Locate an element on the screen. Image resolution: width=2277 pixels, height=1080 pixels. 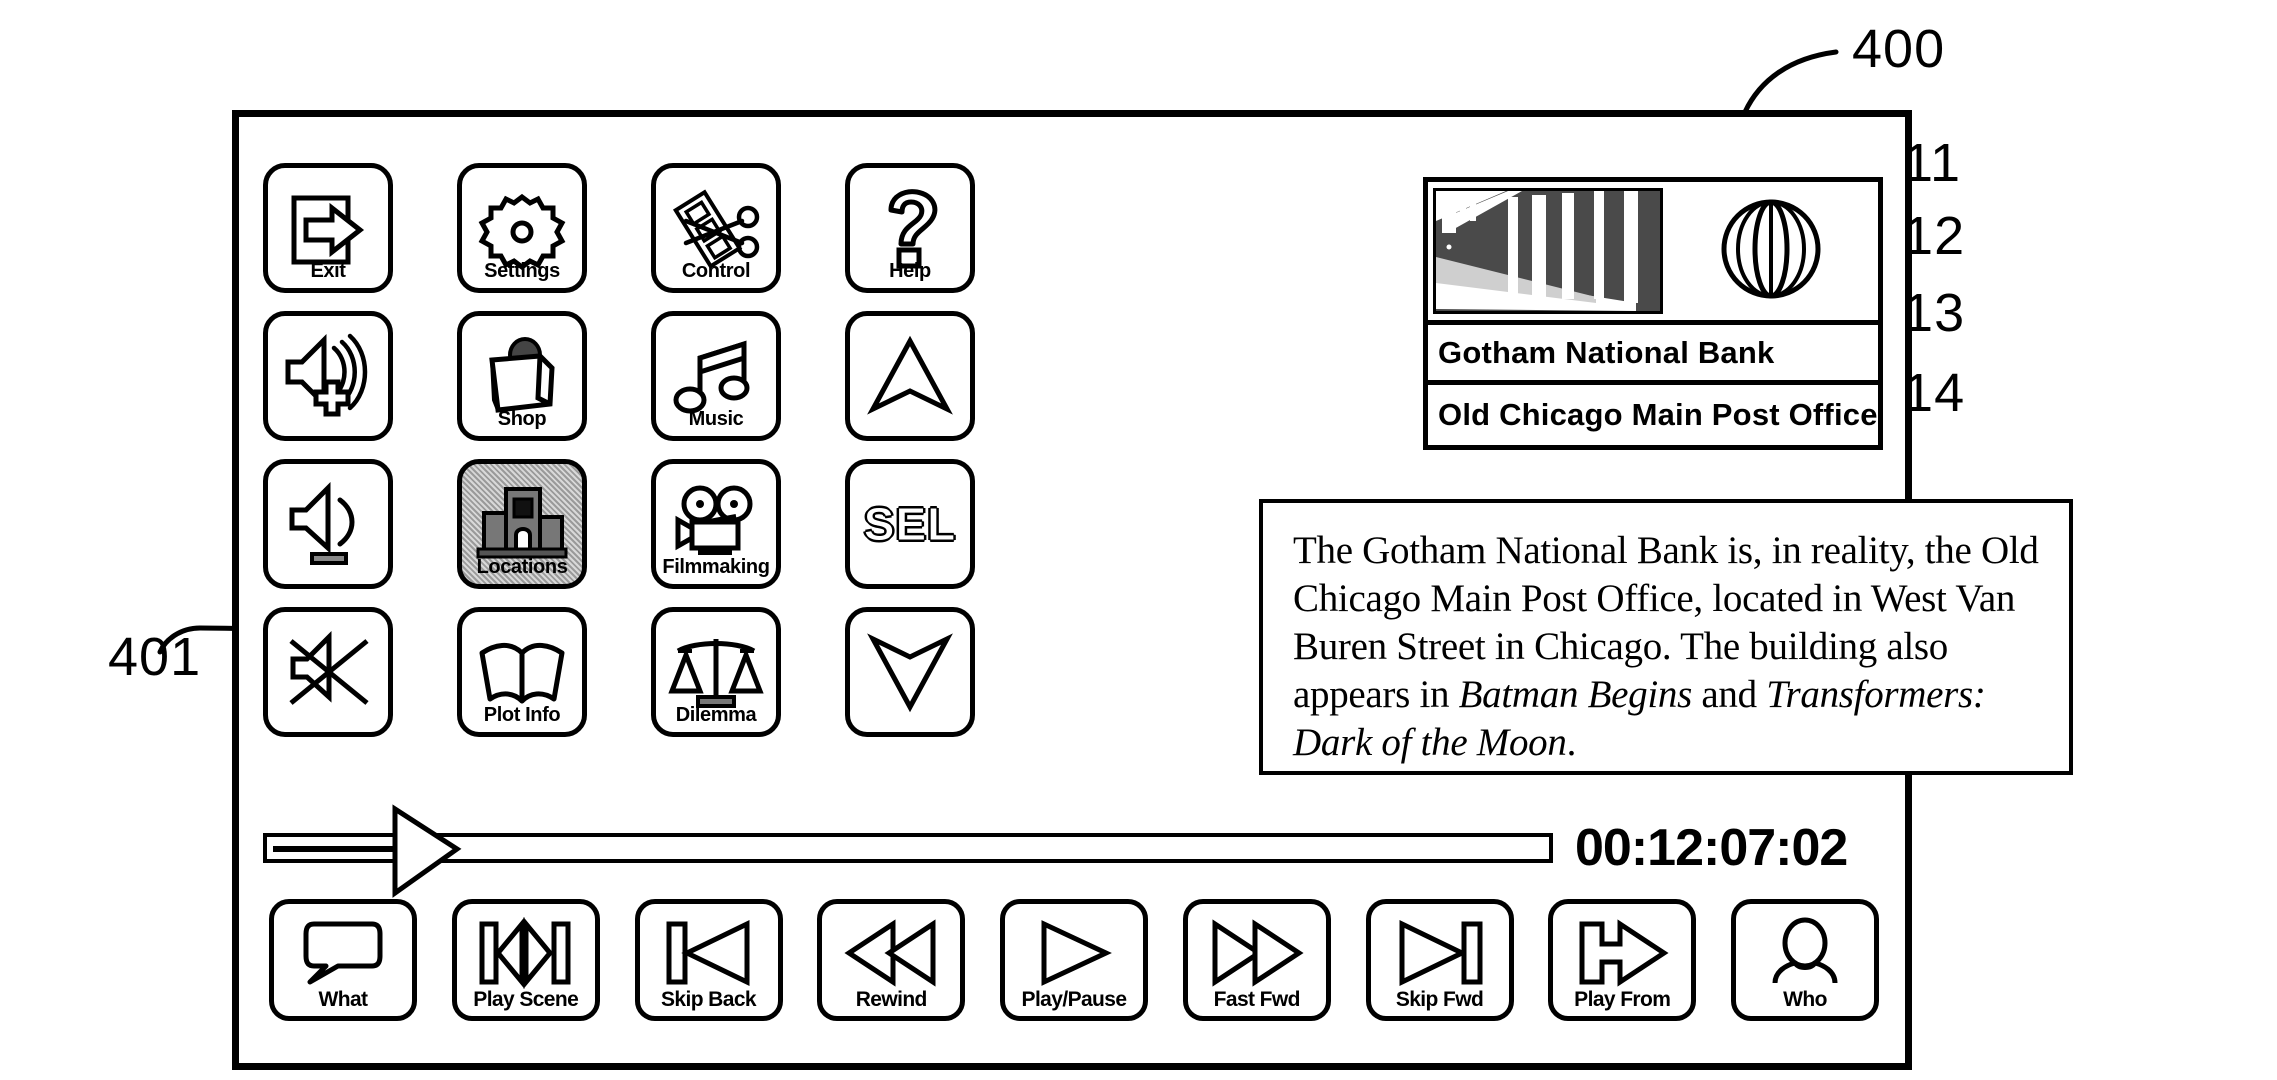
timeline-row: 00:12:07:02 is located at coordinates (1073, 851).